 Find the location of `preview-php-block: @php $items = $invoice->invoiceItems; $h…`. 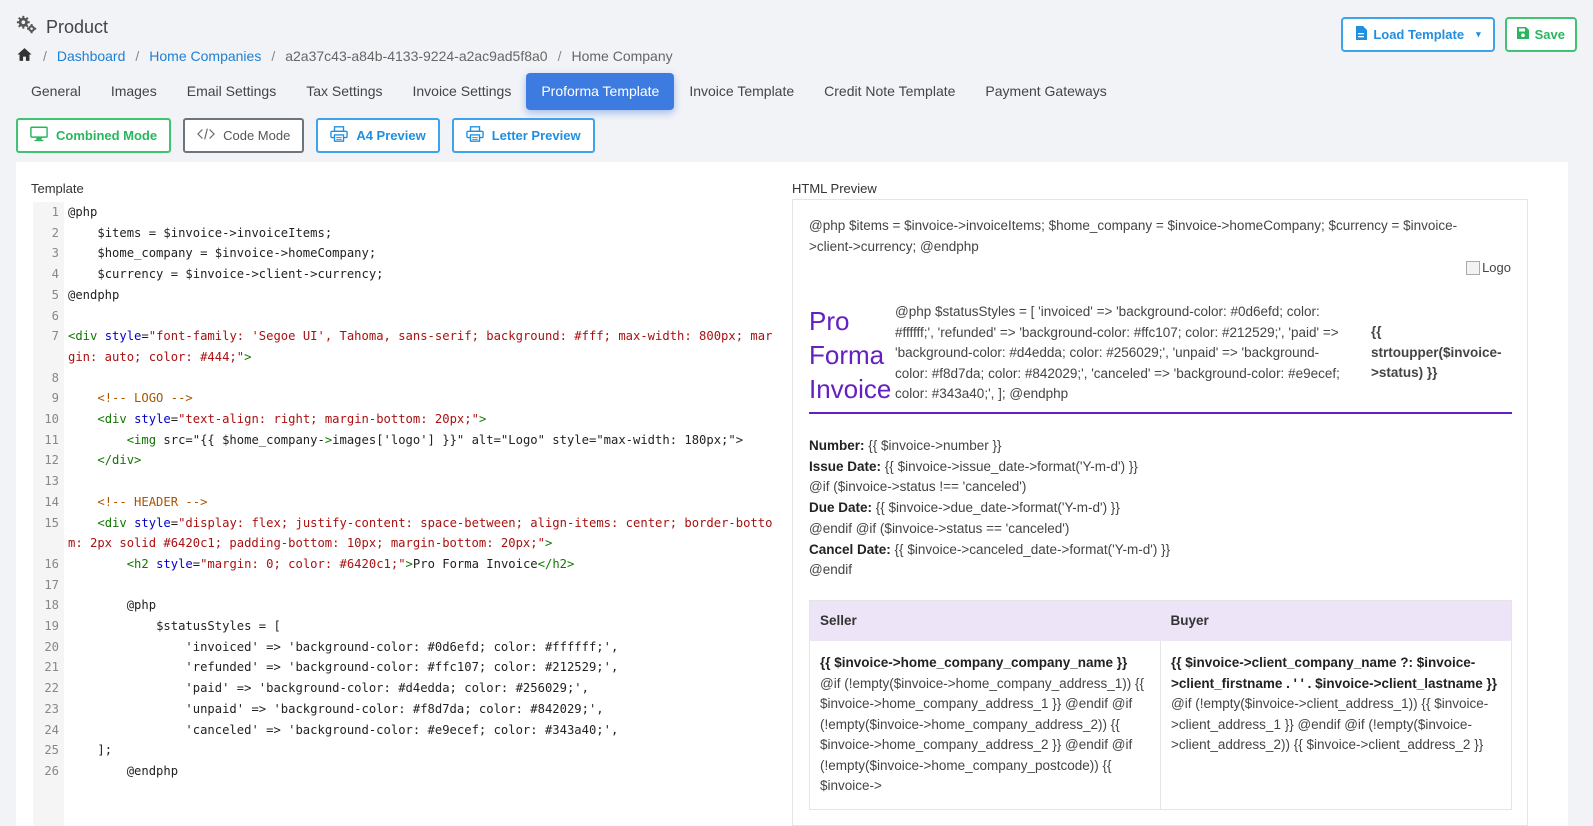

preview-php-block: @php $items = $invoice->invoiceItems; $h… is located at coordinates (1133, 236).